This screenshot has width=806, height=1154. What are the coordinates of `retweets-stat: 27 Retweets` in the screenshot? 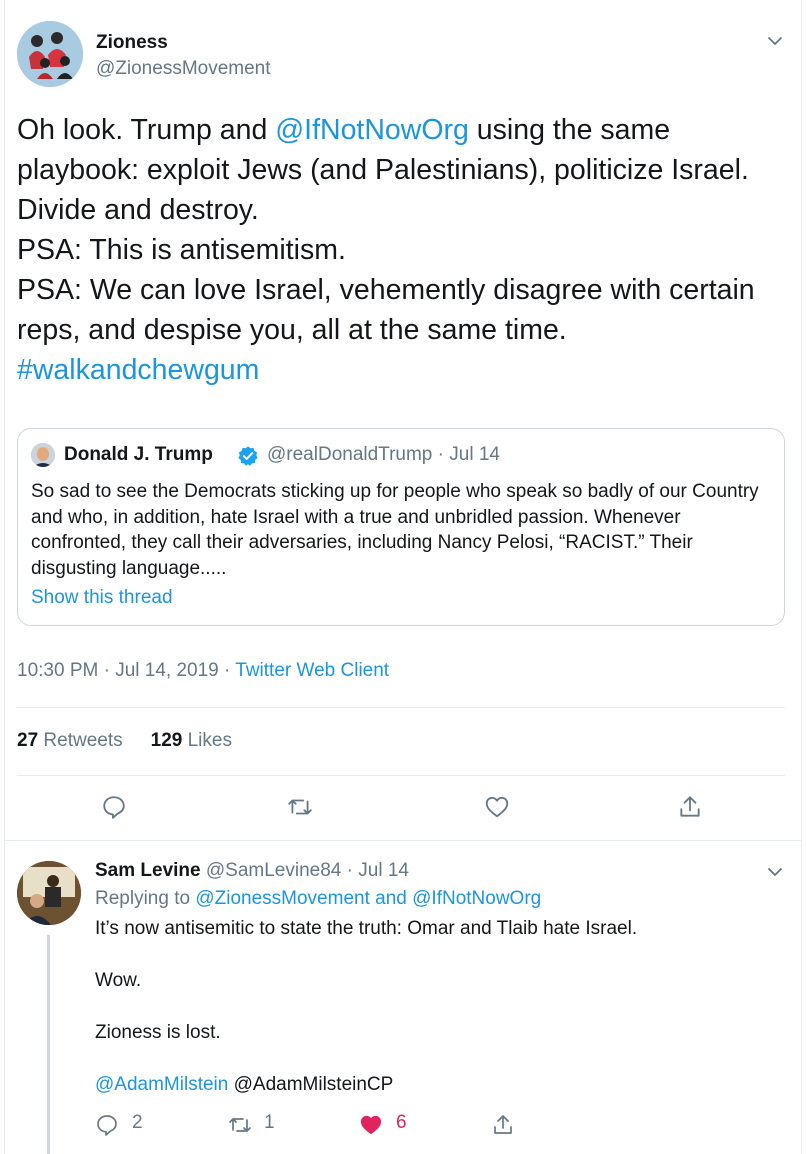 It's located at (70, 740).